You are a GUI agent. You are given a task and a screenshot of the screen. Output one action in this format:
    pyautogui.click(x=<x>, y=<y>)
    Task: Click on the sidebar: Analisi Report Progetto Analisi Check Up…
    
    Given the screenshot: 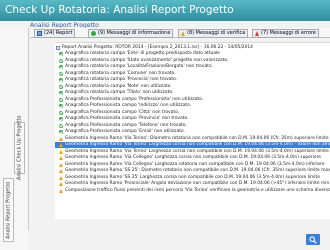 What is the action you would take?
    pyautogui.click(x=14, y=139)
    